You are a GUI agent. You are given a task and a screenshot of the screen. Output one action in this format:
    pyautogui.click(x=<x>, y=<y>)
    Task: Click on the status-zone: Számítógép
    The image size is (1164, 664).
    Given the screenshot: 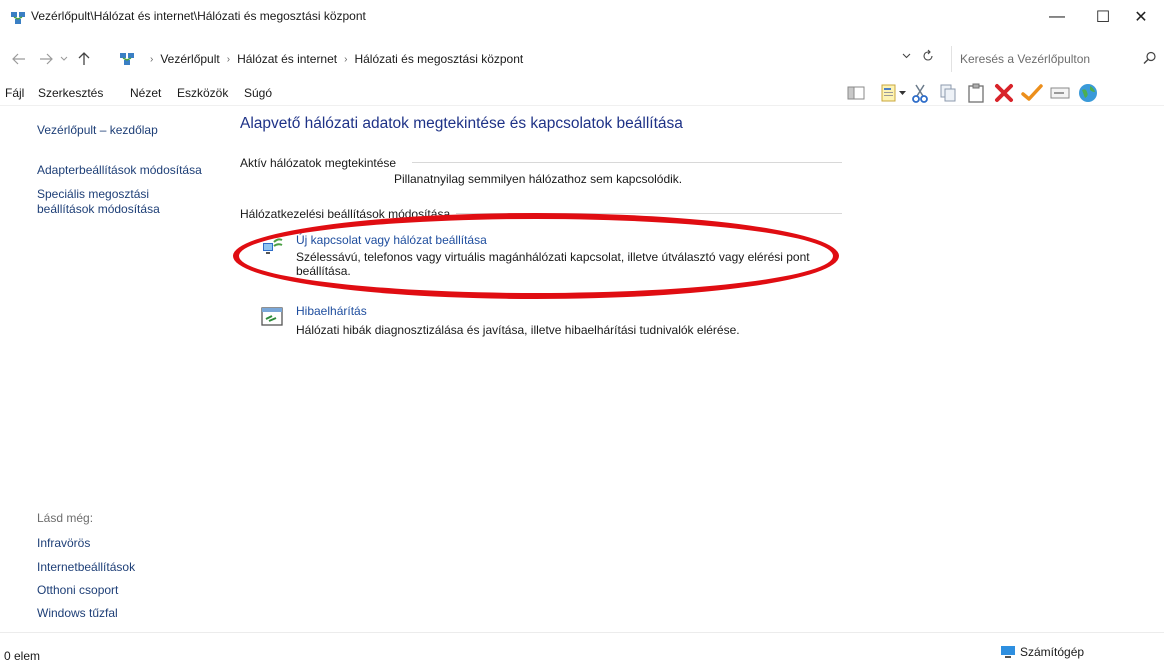 What is the action you would take?
    pyautogui.click(x=1042, y=652)
    